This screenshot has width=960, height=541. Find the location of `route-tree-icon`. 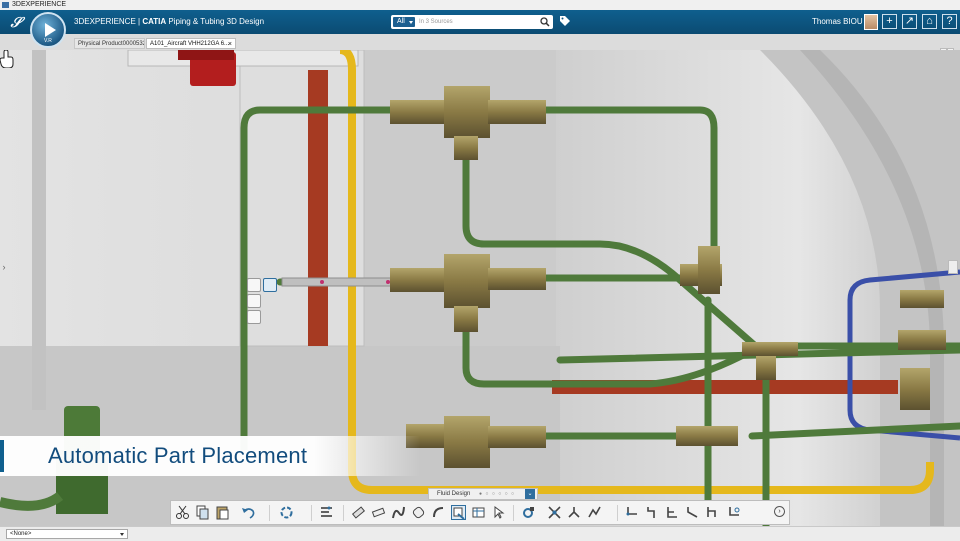

route-tree-icon is located at coordinates (326, 512).